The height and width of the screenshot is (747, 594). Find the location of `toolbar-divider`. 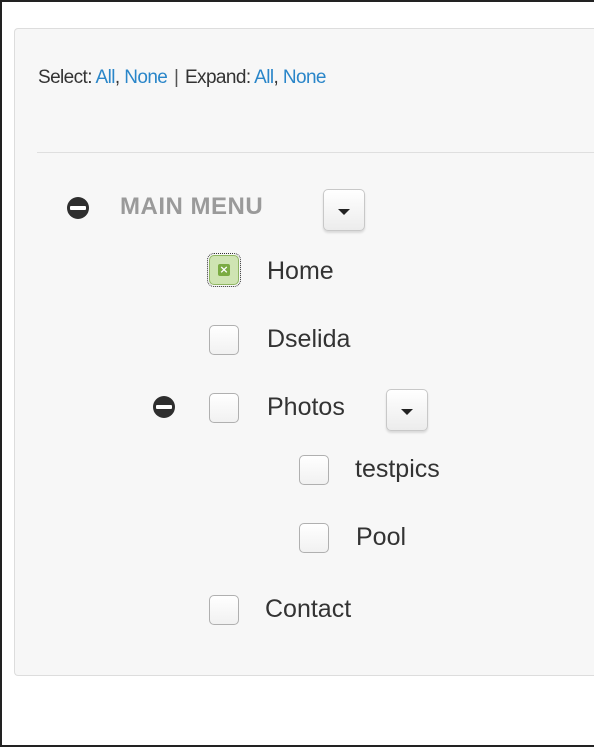

toolbar-divider is located at coordinates (315, 152).